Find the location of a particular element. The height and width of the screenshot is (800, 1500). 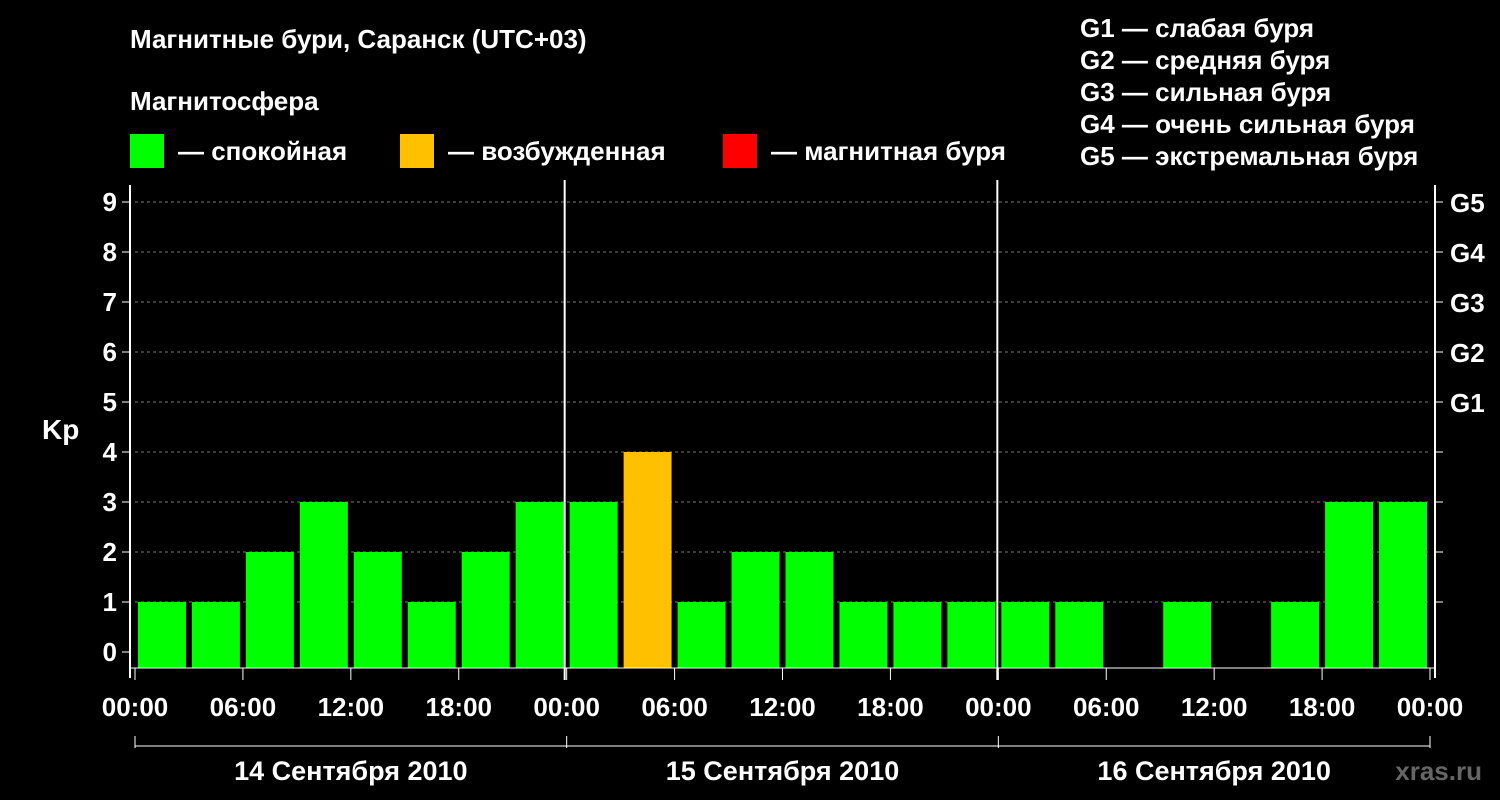

y-tick-label: 6 is located at coordinates (110, 352).